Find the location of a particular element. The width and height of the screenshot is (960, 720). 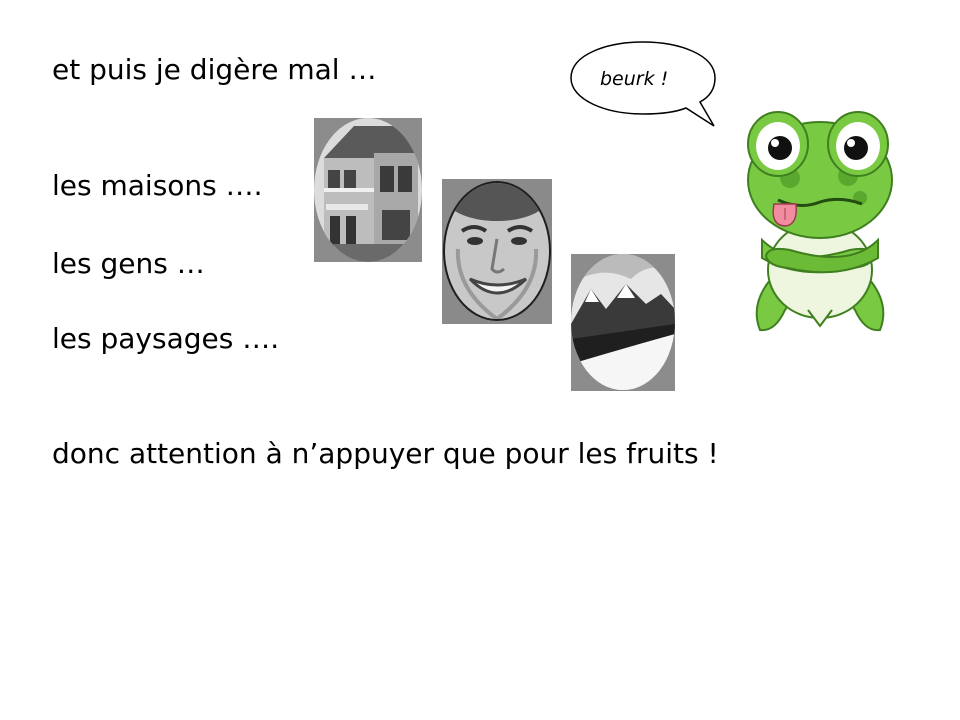

speech-bubble-text: beurk ! is located at coordinates (634, 79).